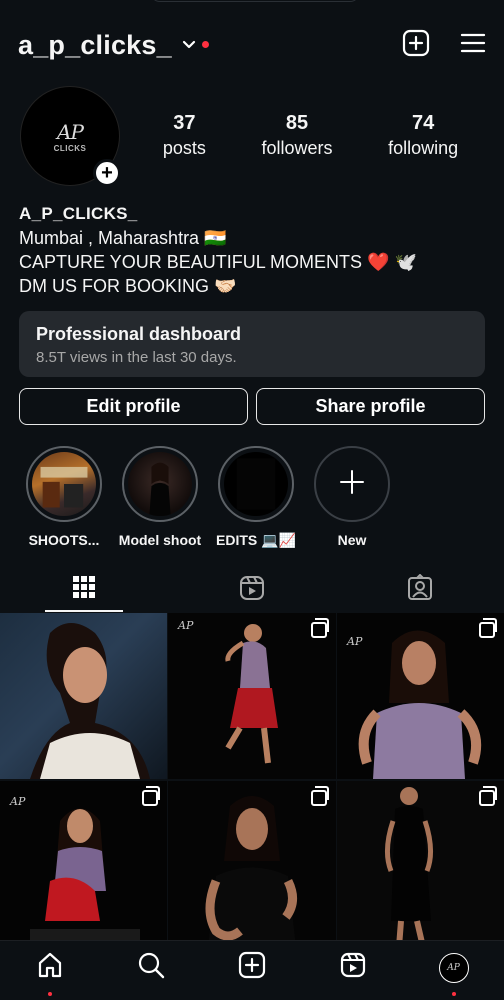 The image size is (504, 1000). Describe the element at coordinates (184, 148) in the screenshot. I see `stat-label: posts` at that location.